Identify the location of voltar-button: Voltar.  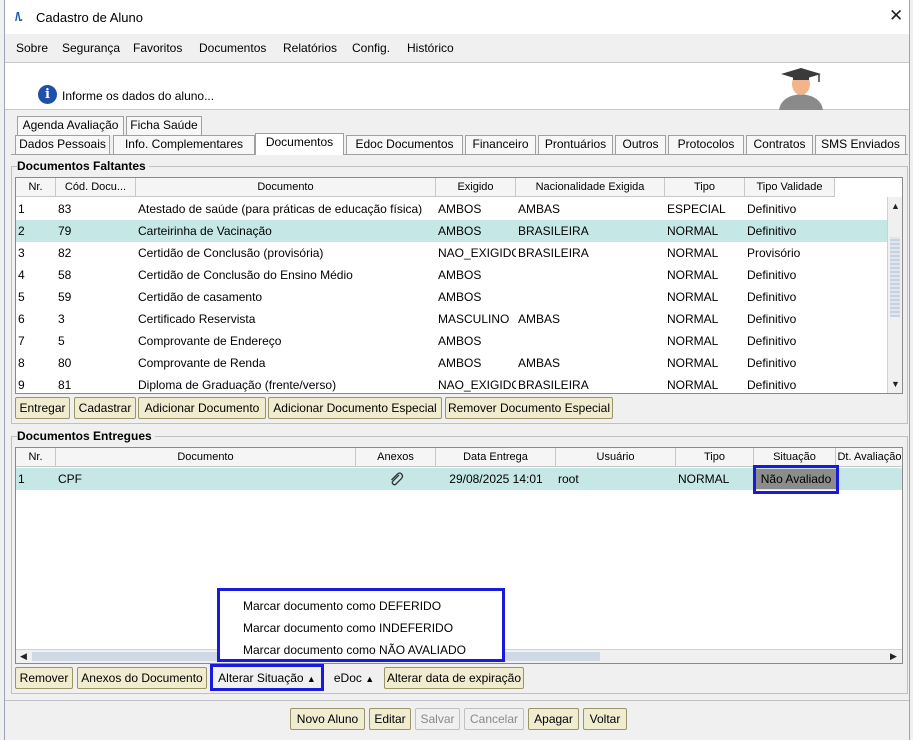
(605, 719).